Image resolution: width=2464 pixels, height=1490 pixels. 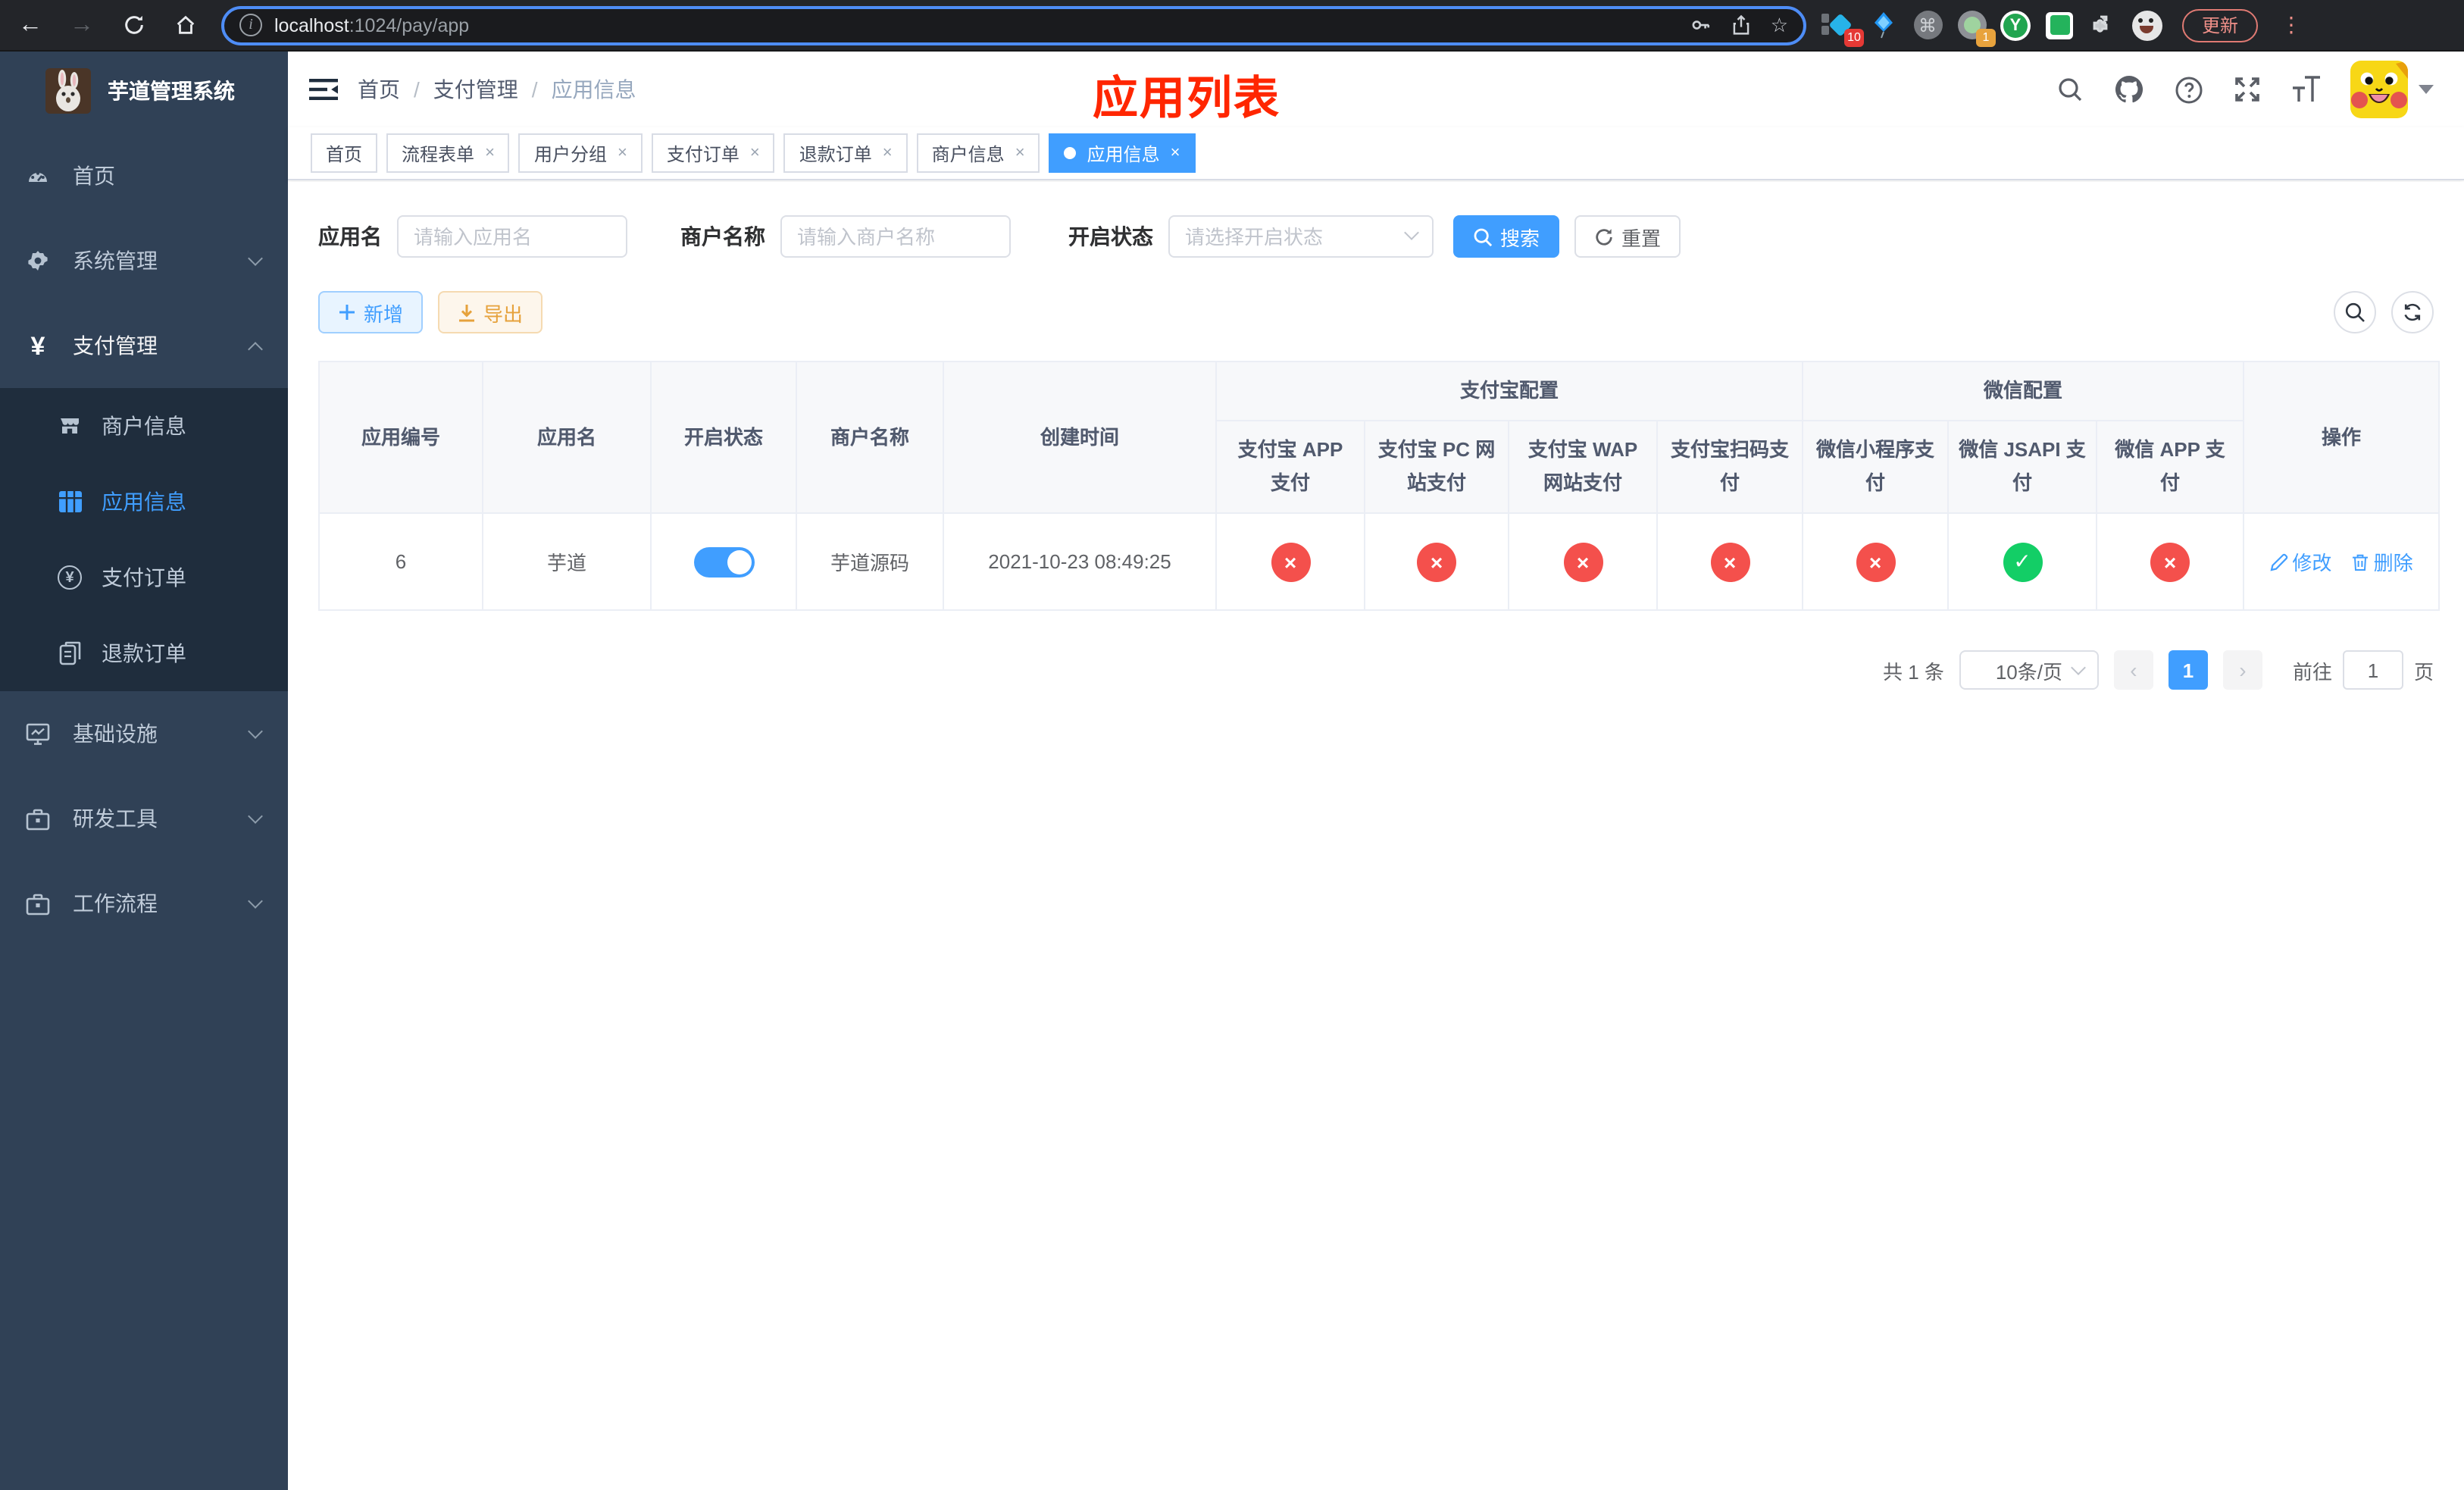 What do you see at coordinates (1779, 25) in the screenshot?
I see `bookmark-star-icon: ☆` at bounding box center [1779, 25].